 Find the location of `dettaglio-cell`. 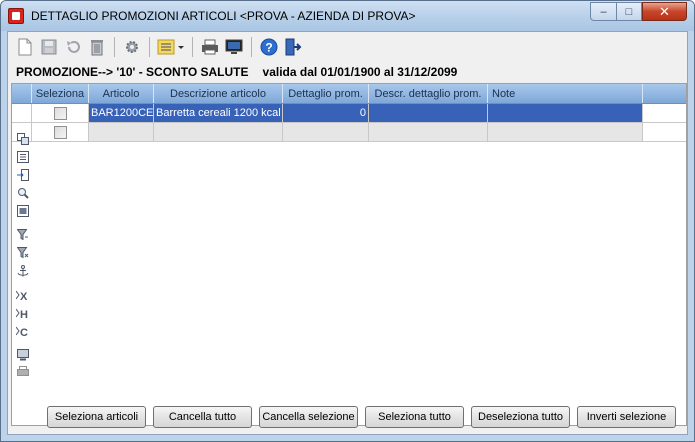

dettaglio-cell is located at coordinates (326, 132).